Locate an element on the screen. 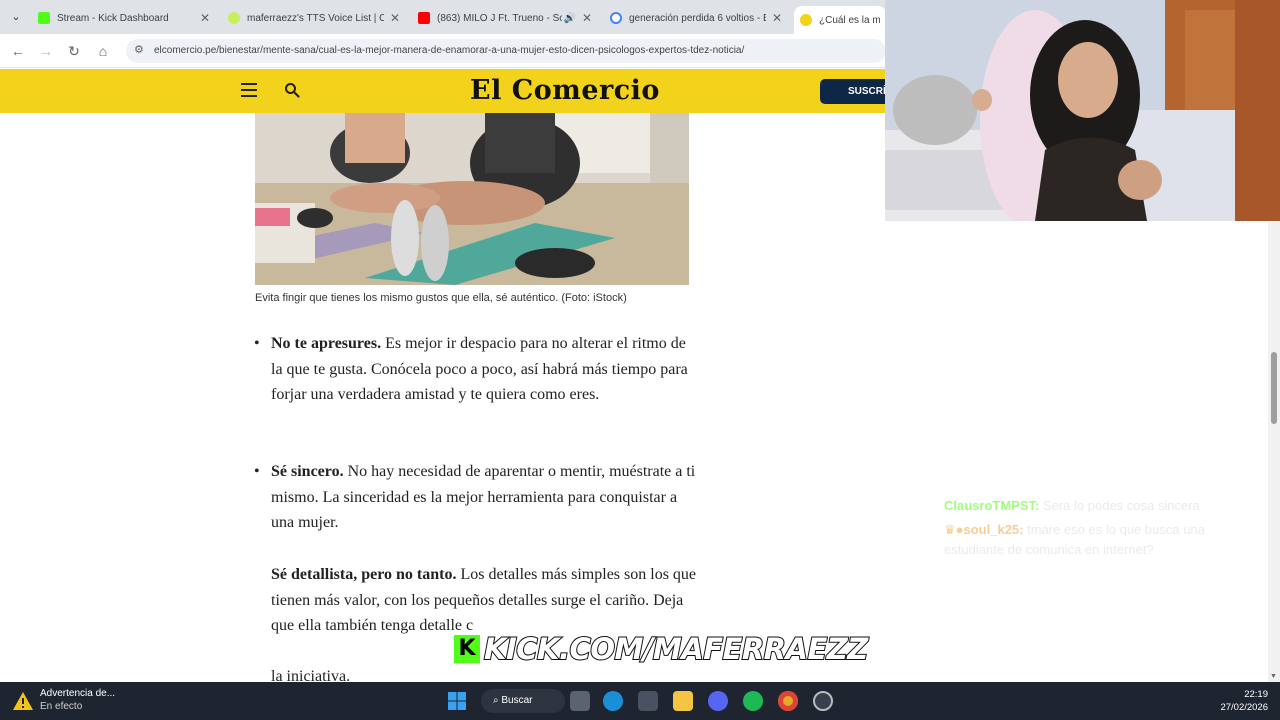 Image resolution: width=1280 pixels, height=720 pixels. kick-logo-icon: K is located at coordinates (467, 649).